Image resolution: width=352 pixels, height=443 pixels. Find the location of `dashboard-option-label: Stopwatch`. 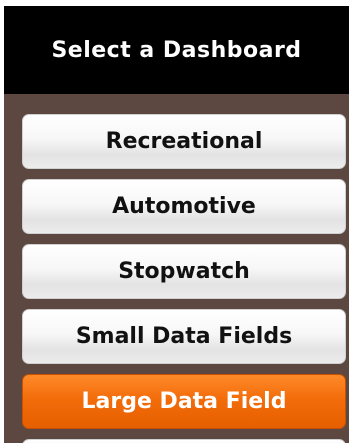

dashboard-option-label: Stopwatch is located at coordinates (184, 271).